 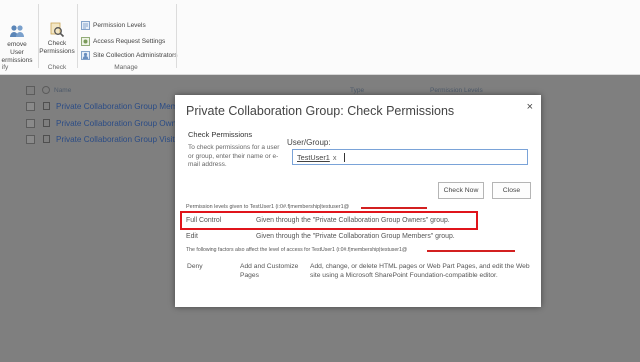 What do you see at coordinates (85, 41) in the screenshot?
I see `access-request-icon` at bounding box center [85, 41].